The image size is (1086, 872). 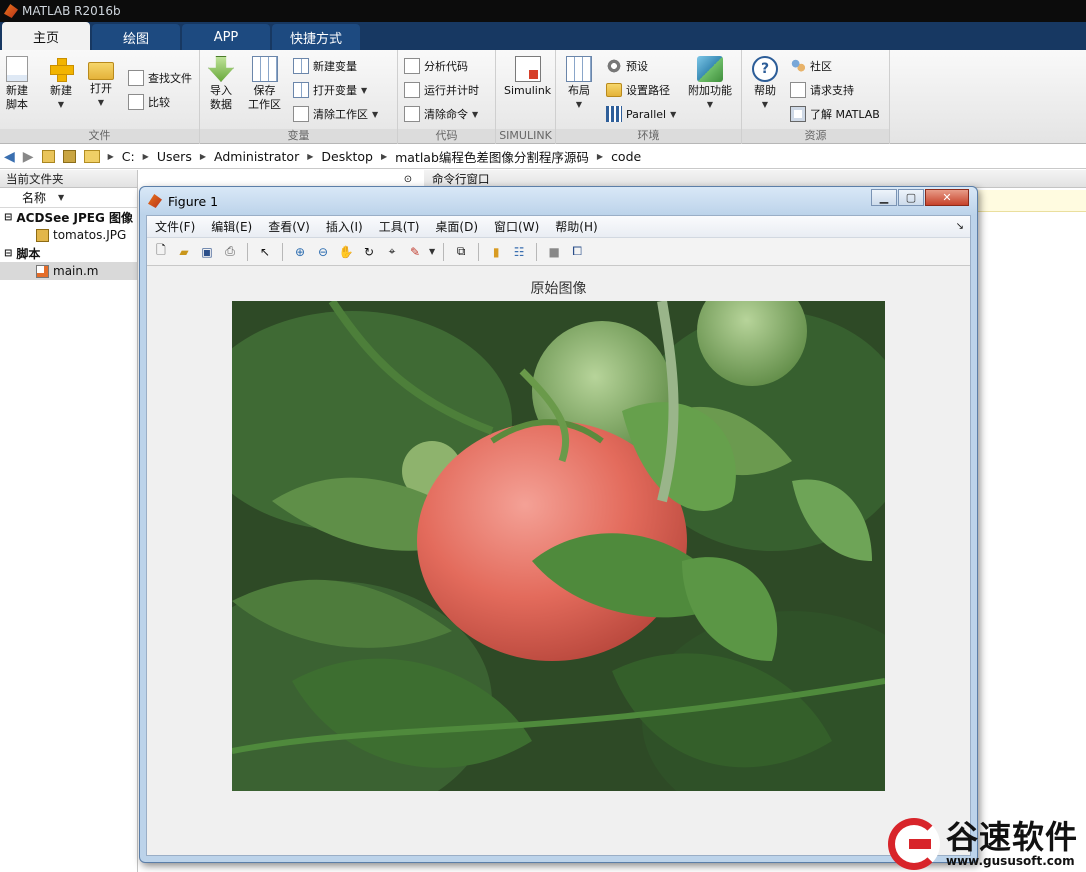 I want to click on layout-button: 布局 ▼, so click(x=579, y=84).